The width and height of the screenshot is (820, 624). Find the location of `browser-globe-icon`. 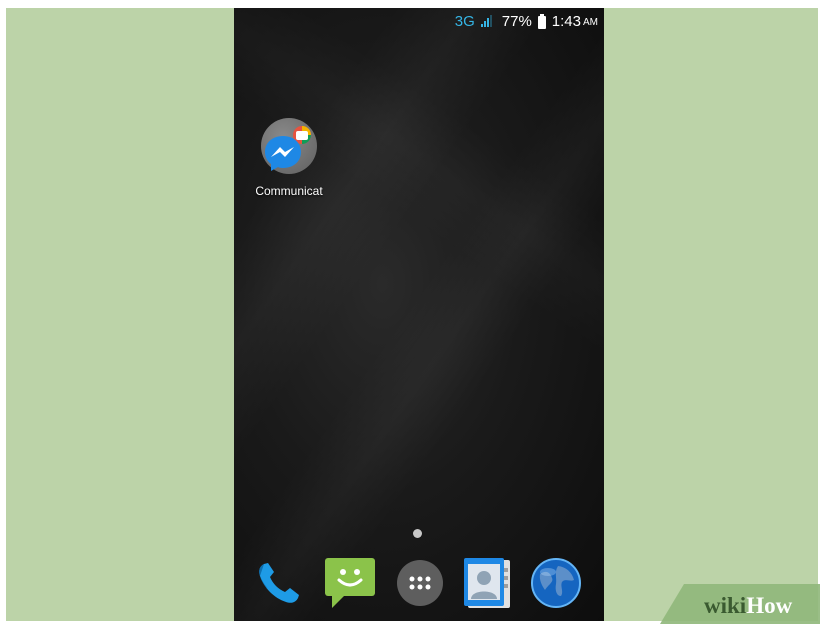

browser-globe-icon is located at coordinates (556, 582).